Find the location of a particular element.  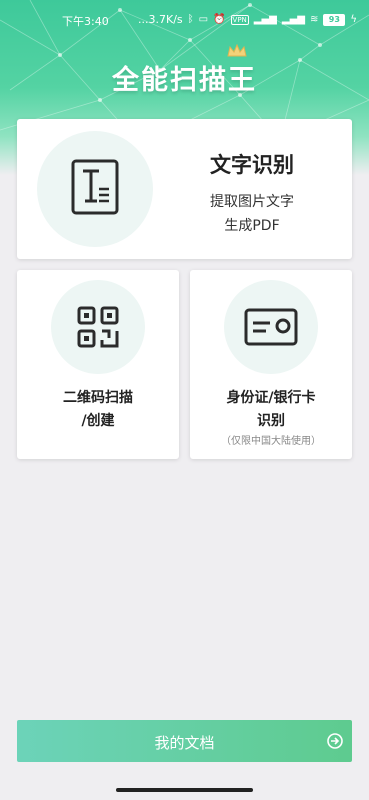

status-icons: ...3.7K/s ᛒ ▭ ⏰ VPN ▂▄▆ ▂▄▆ ≋ 93 ϟ is located at coordinates (247, 19).